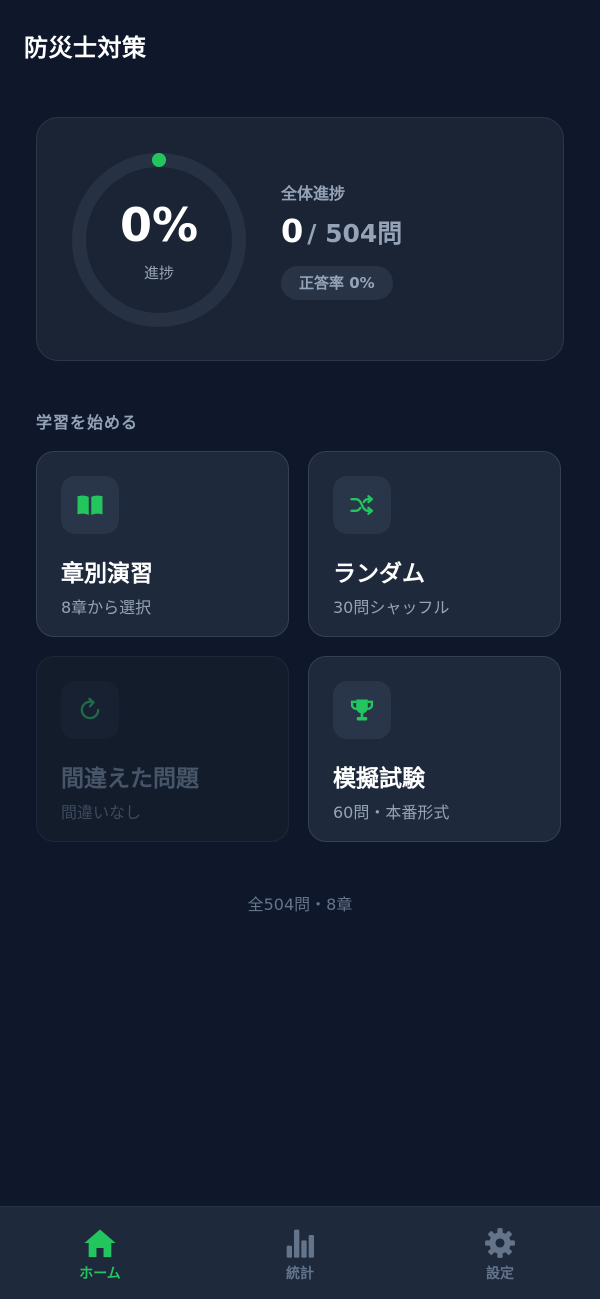 The image size is (600, 1299). I want to click on mock-exam-button: 模擬試験 60問・本番形式, so click(434, 749).